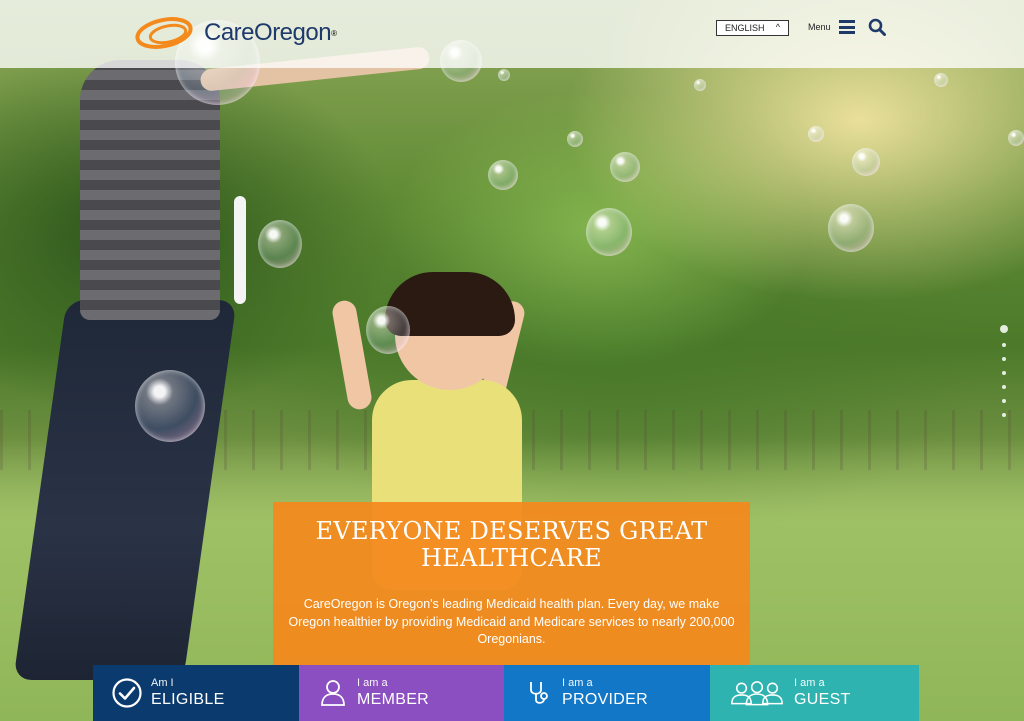 The height and width of the screenshot is (721, 1024). Describe the element at coordinates (539, 693) in the screenshot. I see `stethoscope-icon` at that location.